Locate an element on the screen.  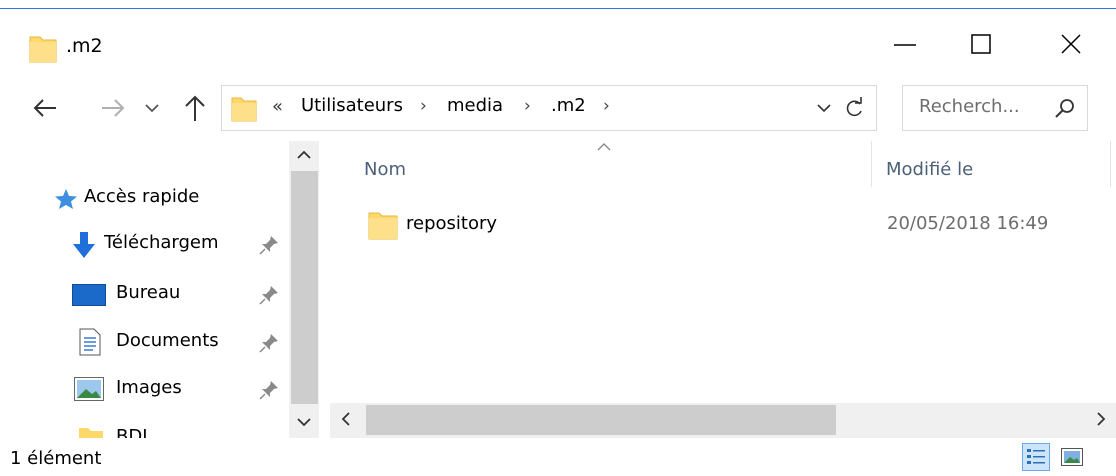
maximize-button is located at coordinates (981, 44).